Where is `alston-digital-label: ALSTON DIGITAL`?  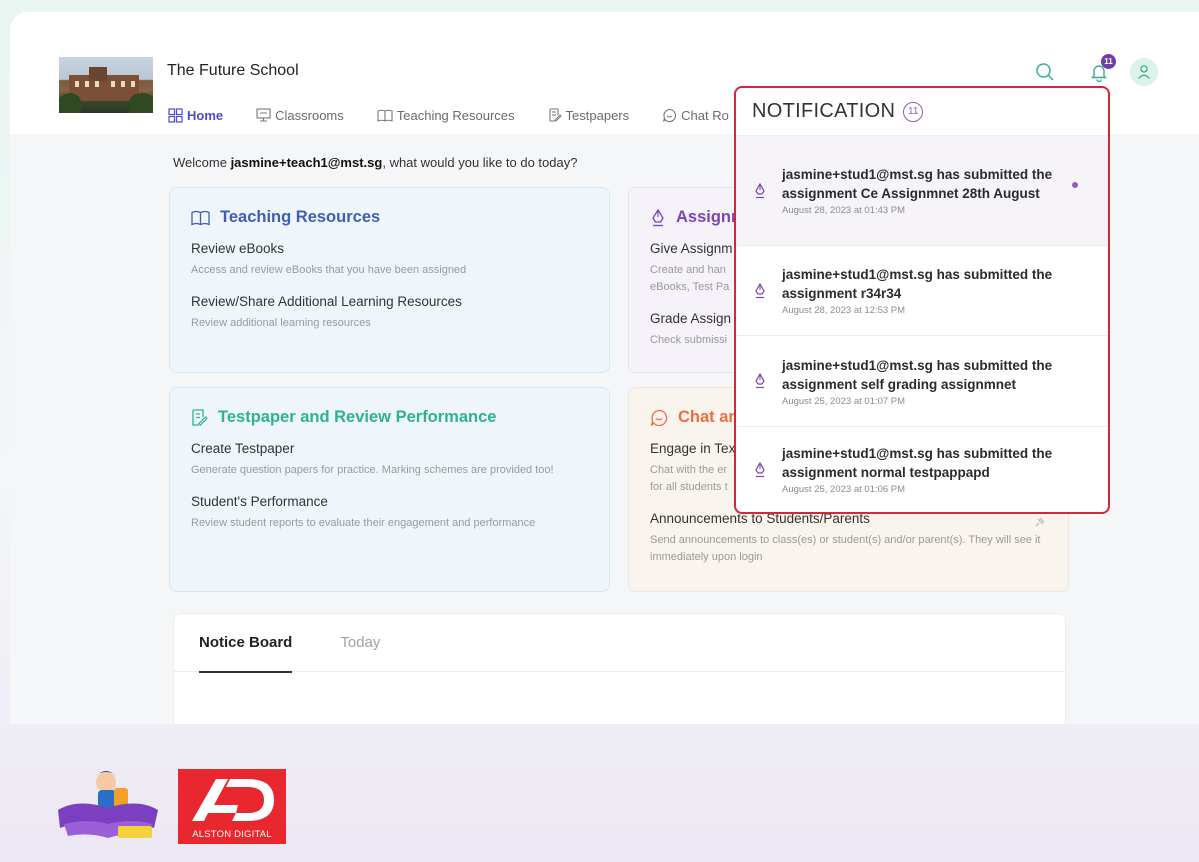 alston-digital-label: ALSTON DIGITAL is located at coordinates (232, 834).